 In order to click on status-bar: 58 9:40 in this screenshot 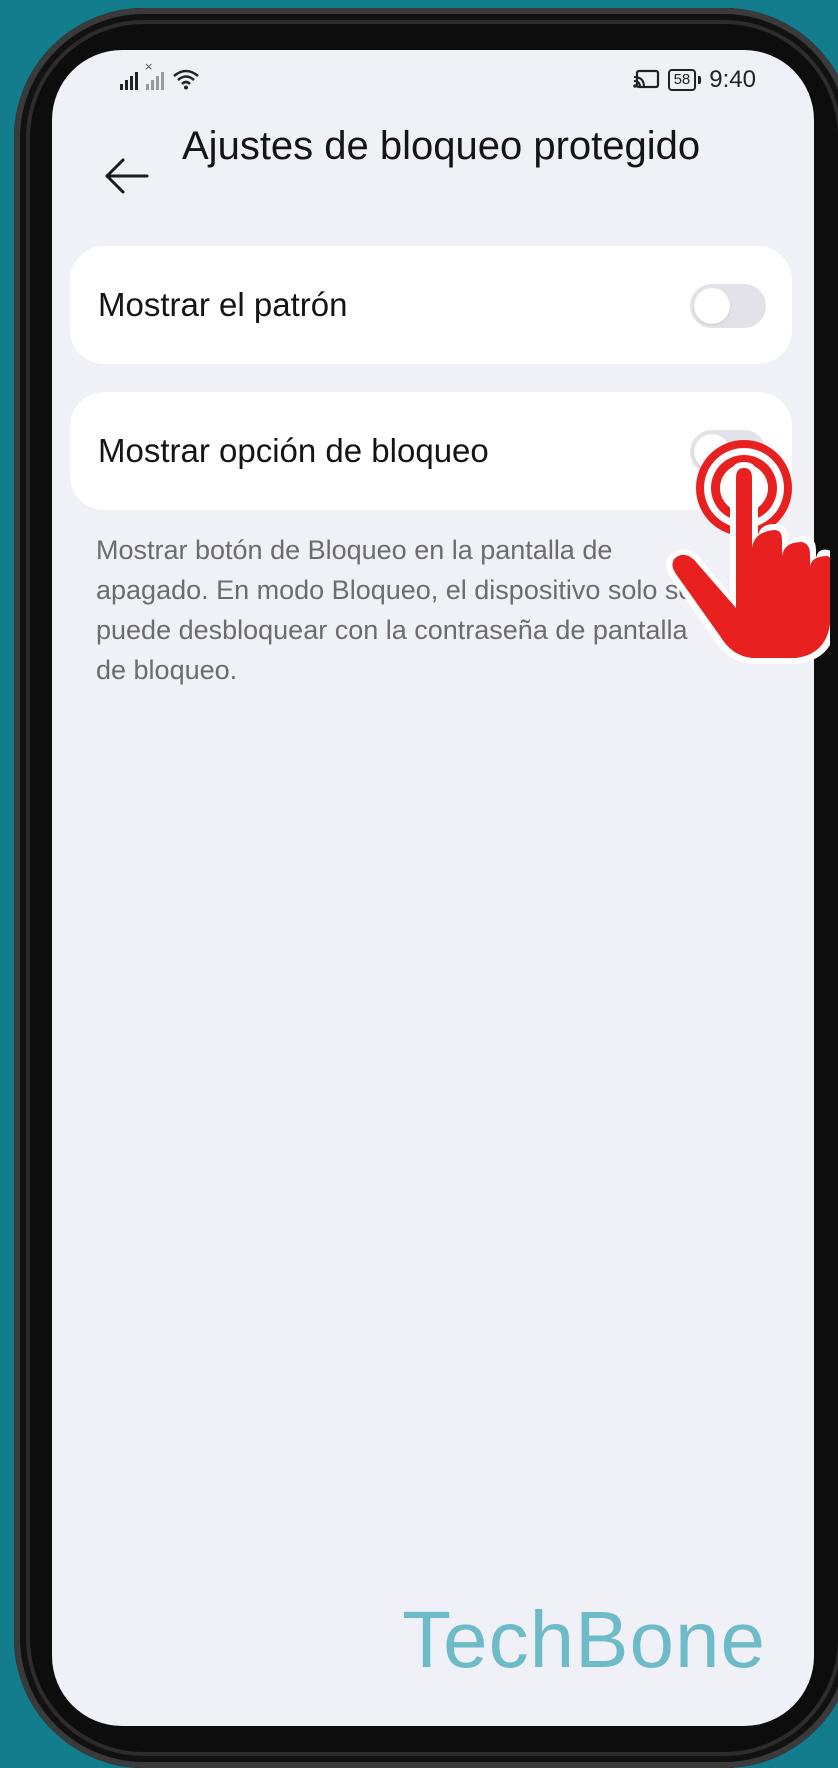, I will do `click(433, 80)`.